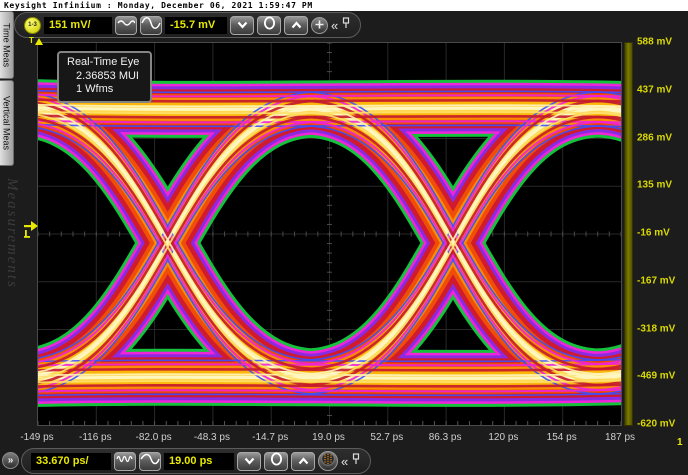  What do you see at coordinates (71, 461) in the screenshot?
I see `timebase-scale-field: 33.670 ps/` at bounding box center [71, 461].